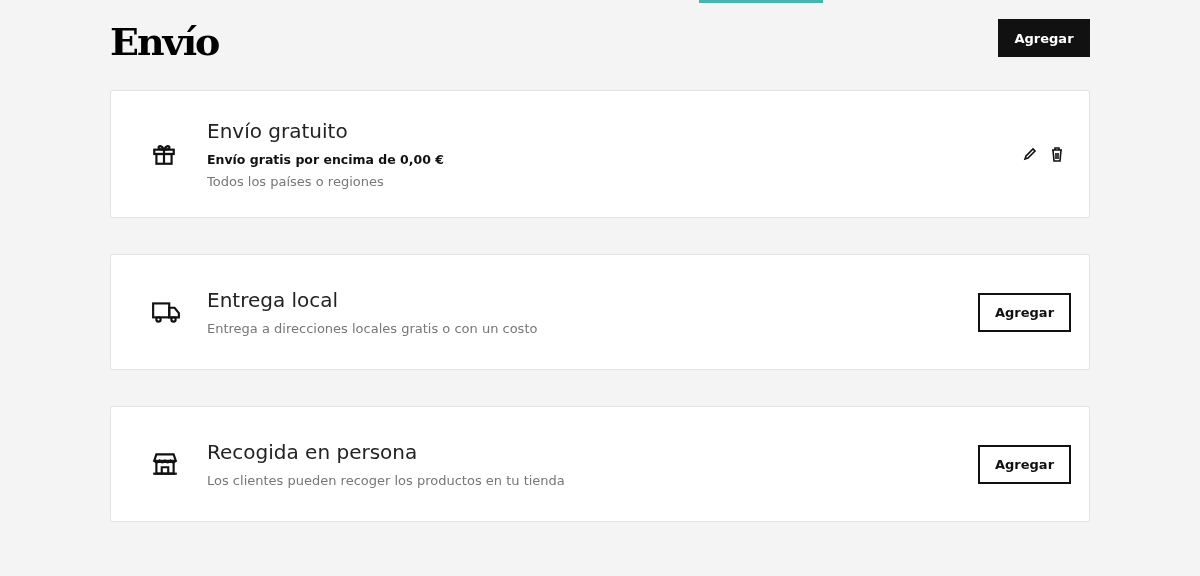 The image size is (1200, 576). Describe the element at coordinates (165, 464) in the screenshot. I see `storefront-icon` at that location.